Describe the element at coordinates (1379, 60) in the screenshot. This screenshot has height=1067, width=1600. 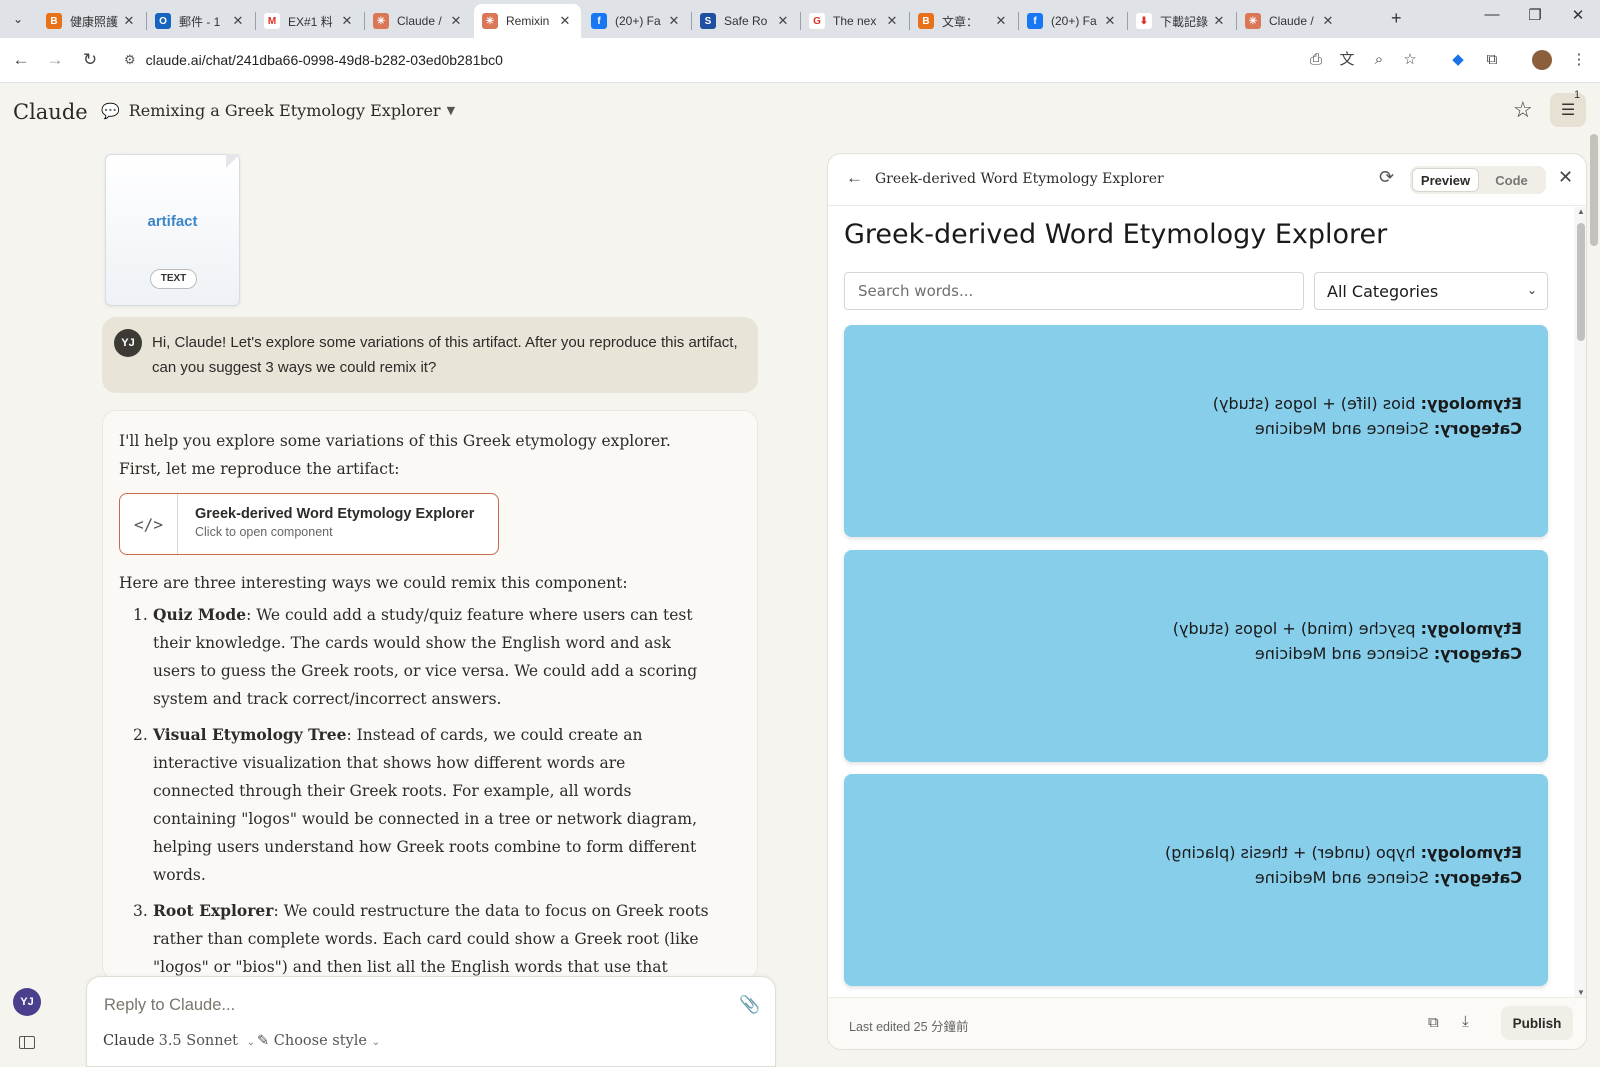
I see `zoom-icon: ⌕` at that location.